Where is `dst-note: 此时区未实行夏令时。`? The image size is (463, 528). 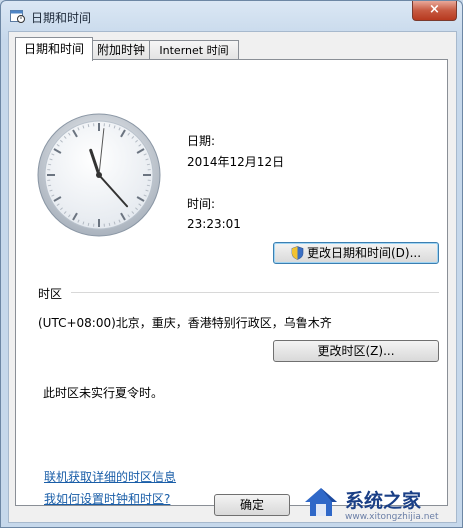 dst-note: 此时区未实行夏令时。 is located at coordinates (103, 393).